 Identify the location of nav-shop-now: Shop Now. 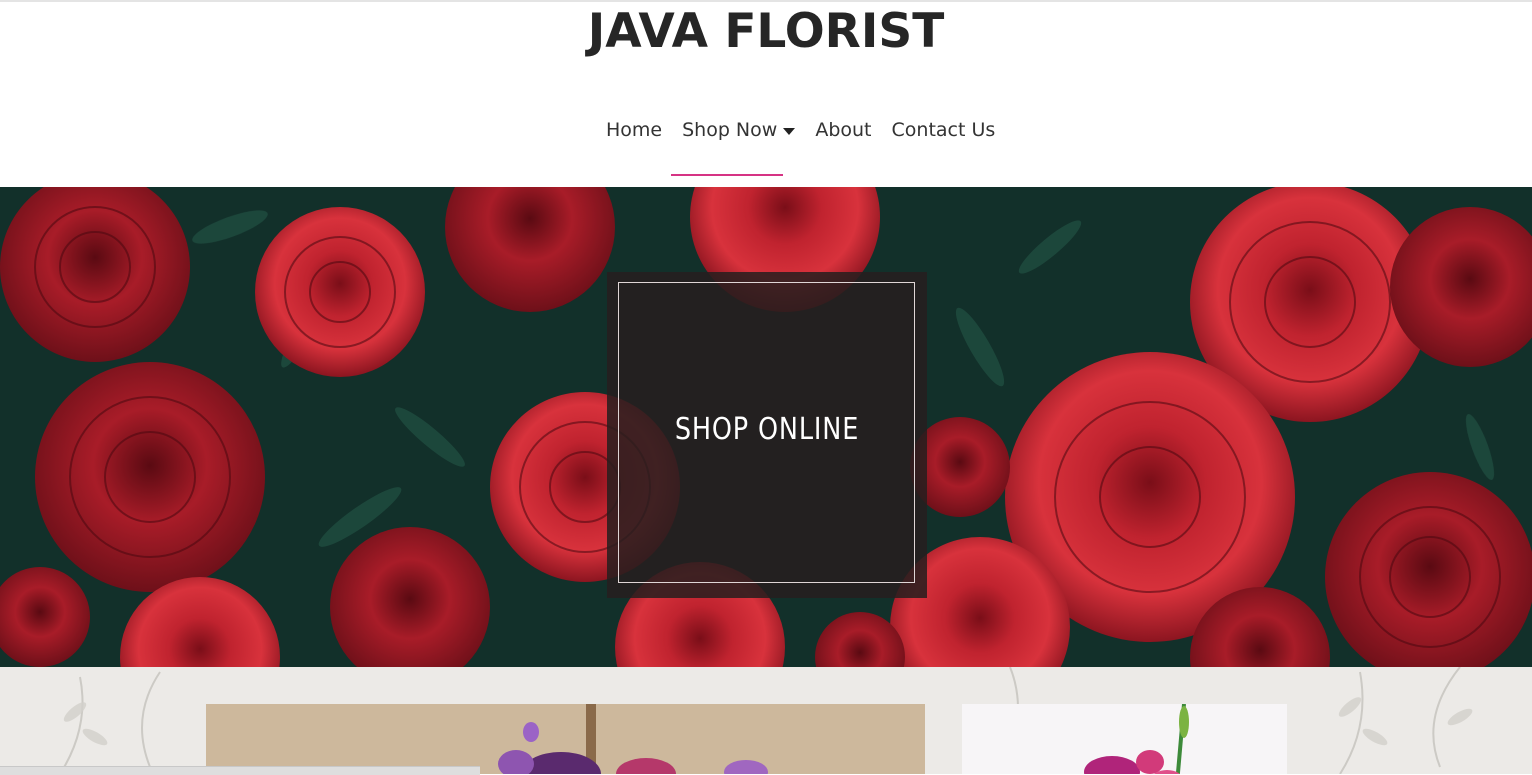
(738, 130).